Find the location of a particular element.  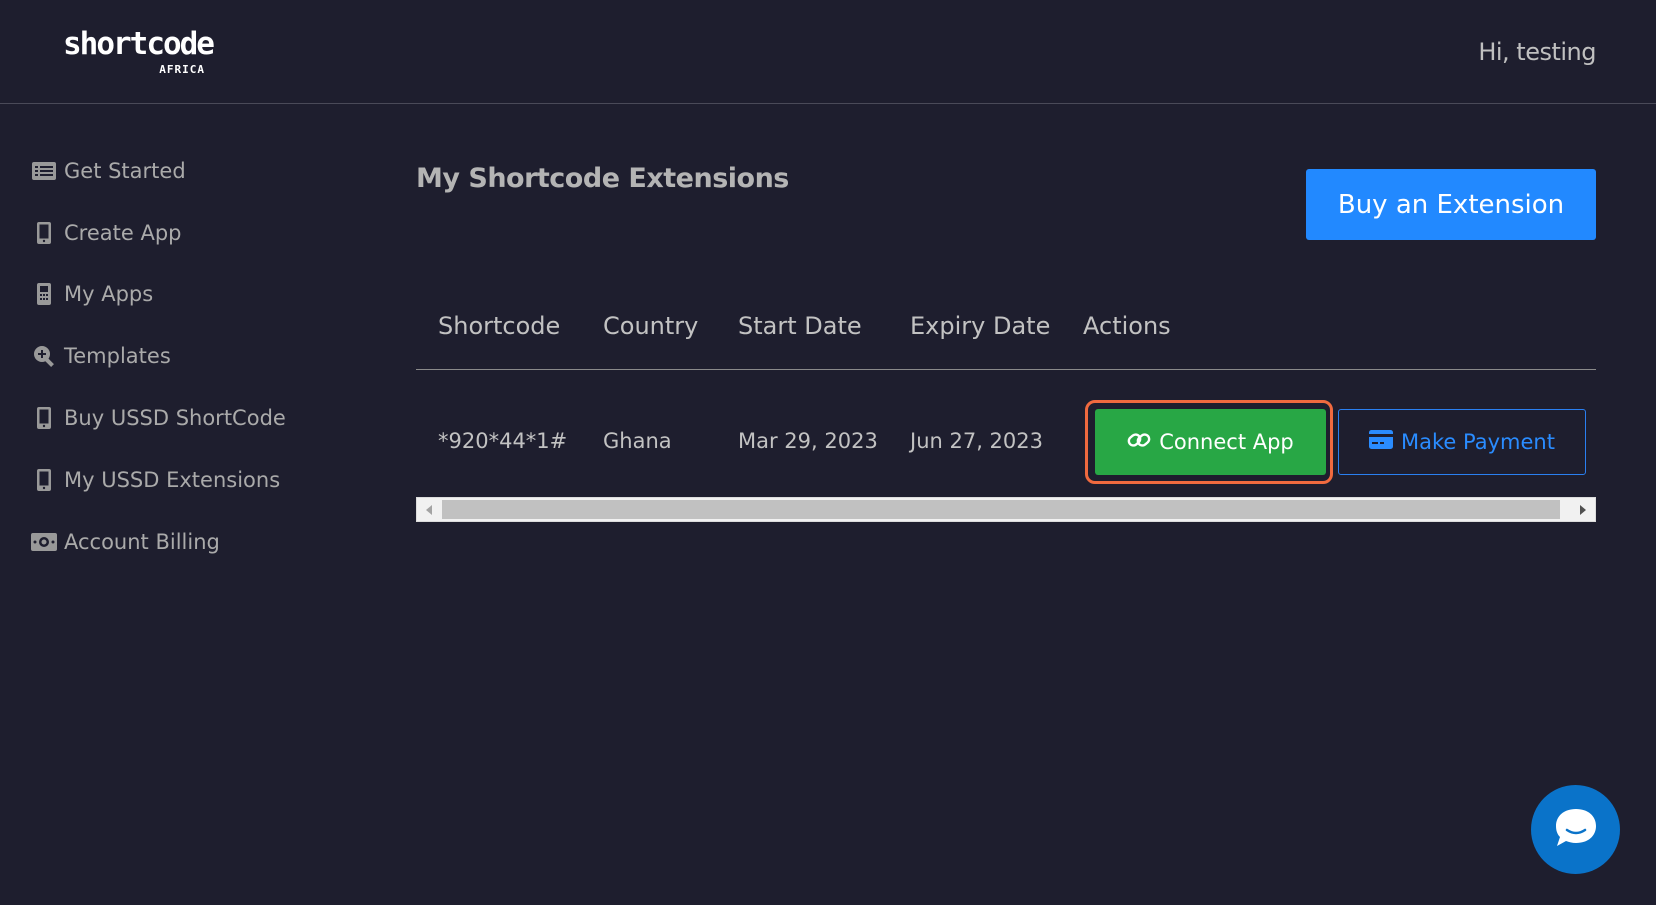

connect-app-button: Connect App is located at coordinates (1210, 442).